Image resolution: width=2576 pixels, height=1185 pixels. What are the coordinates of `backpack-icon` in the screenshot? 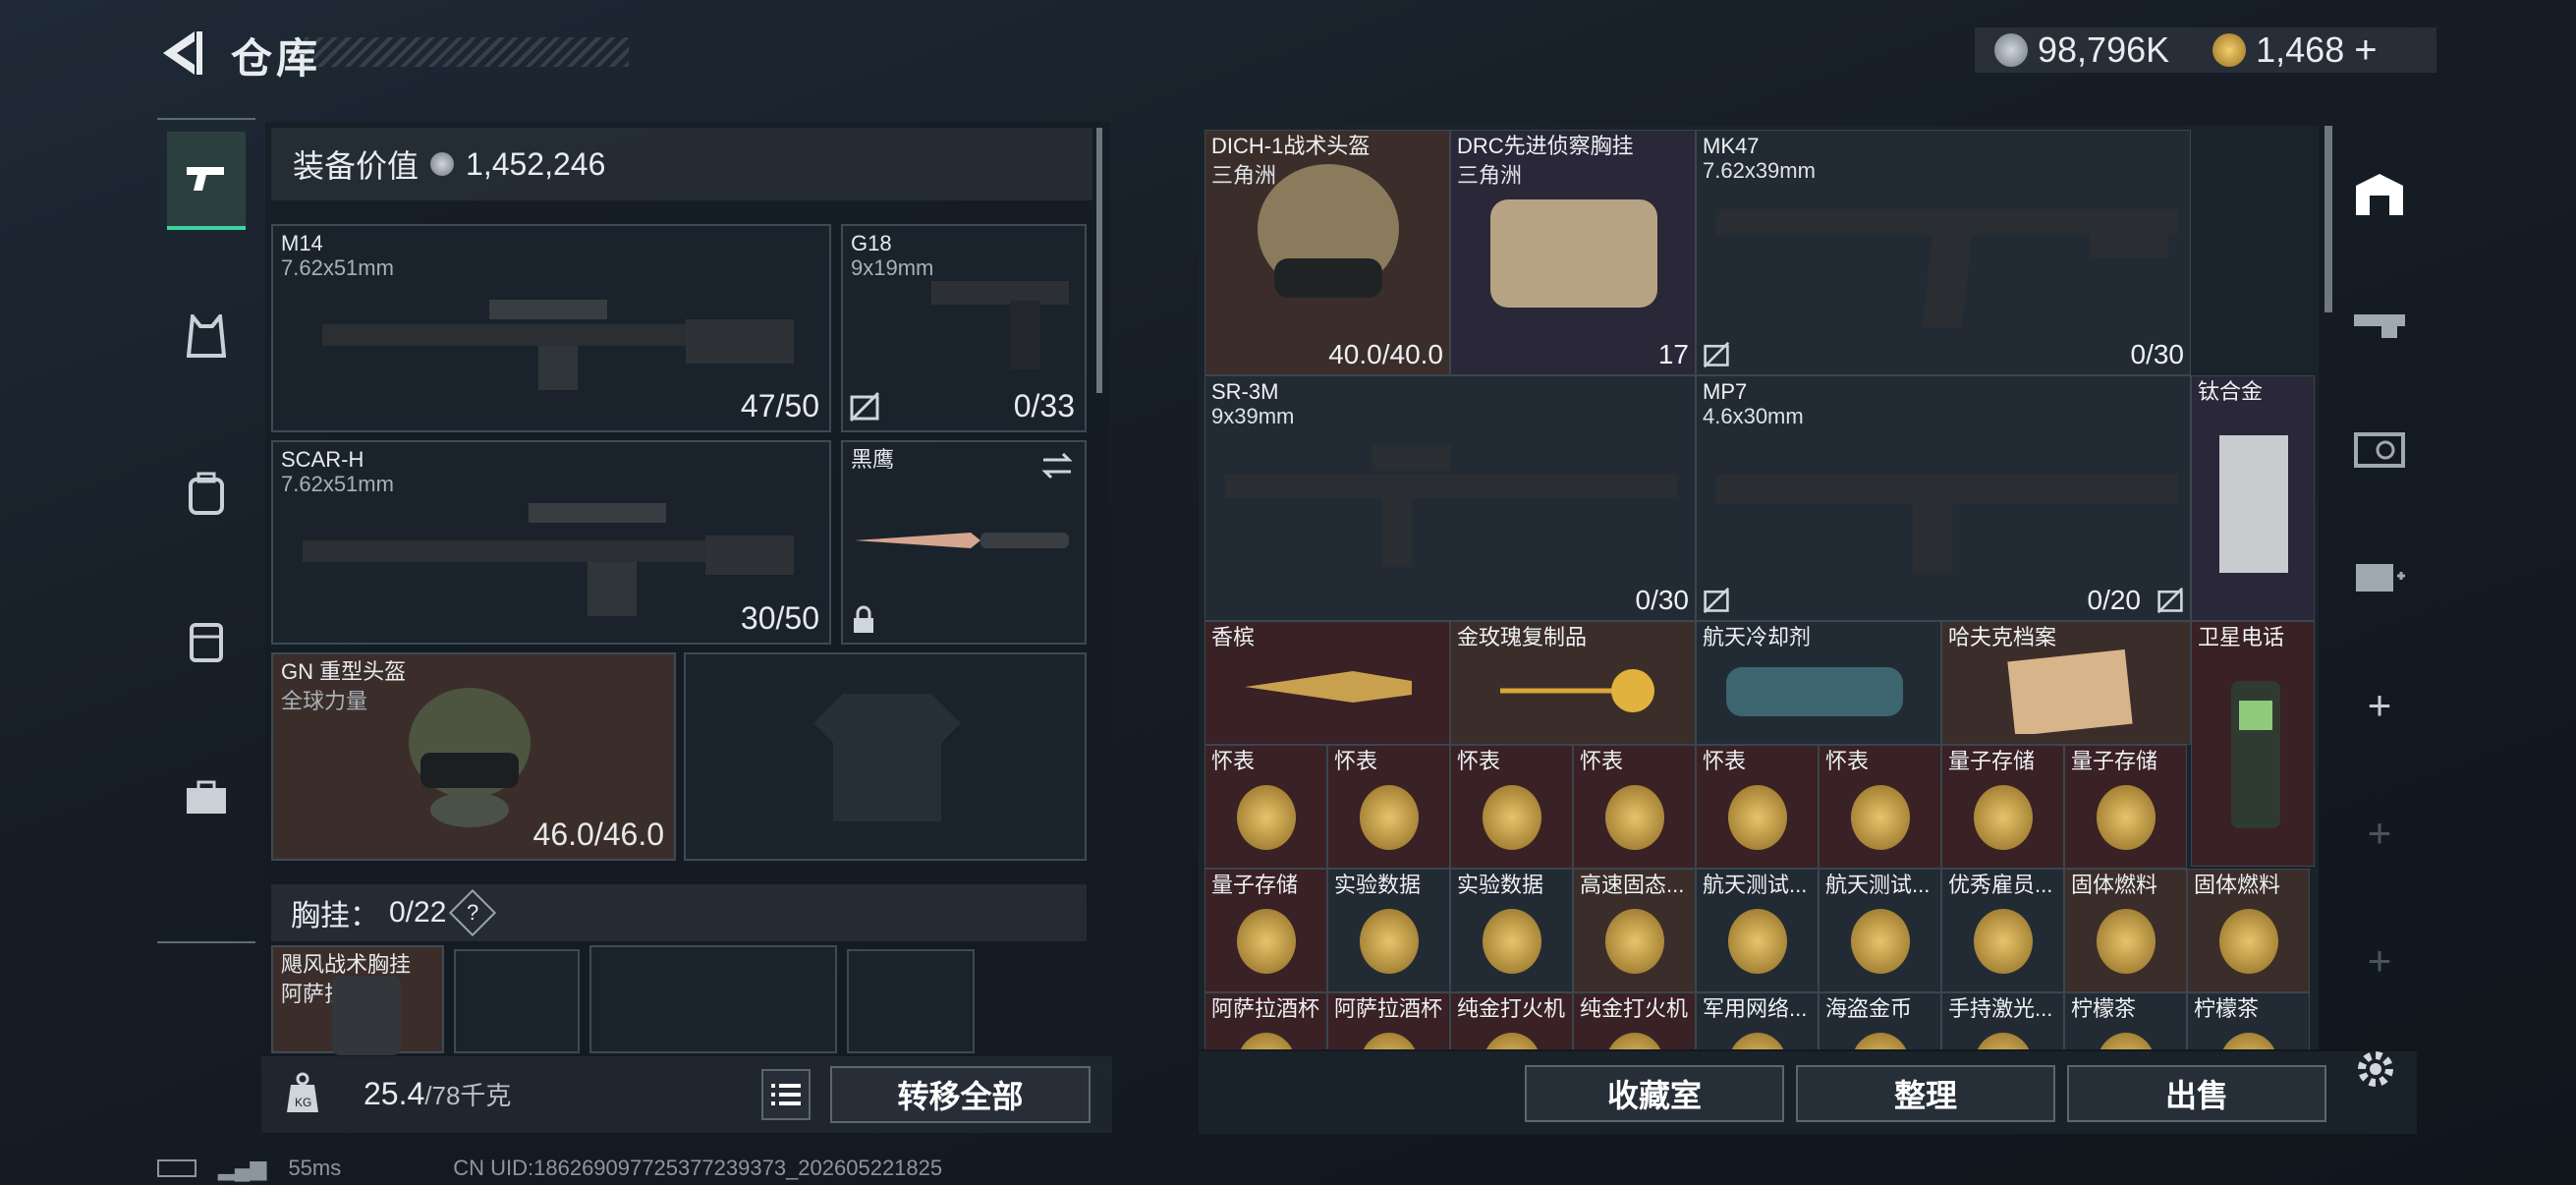 It's located at (206, 494).